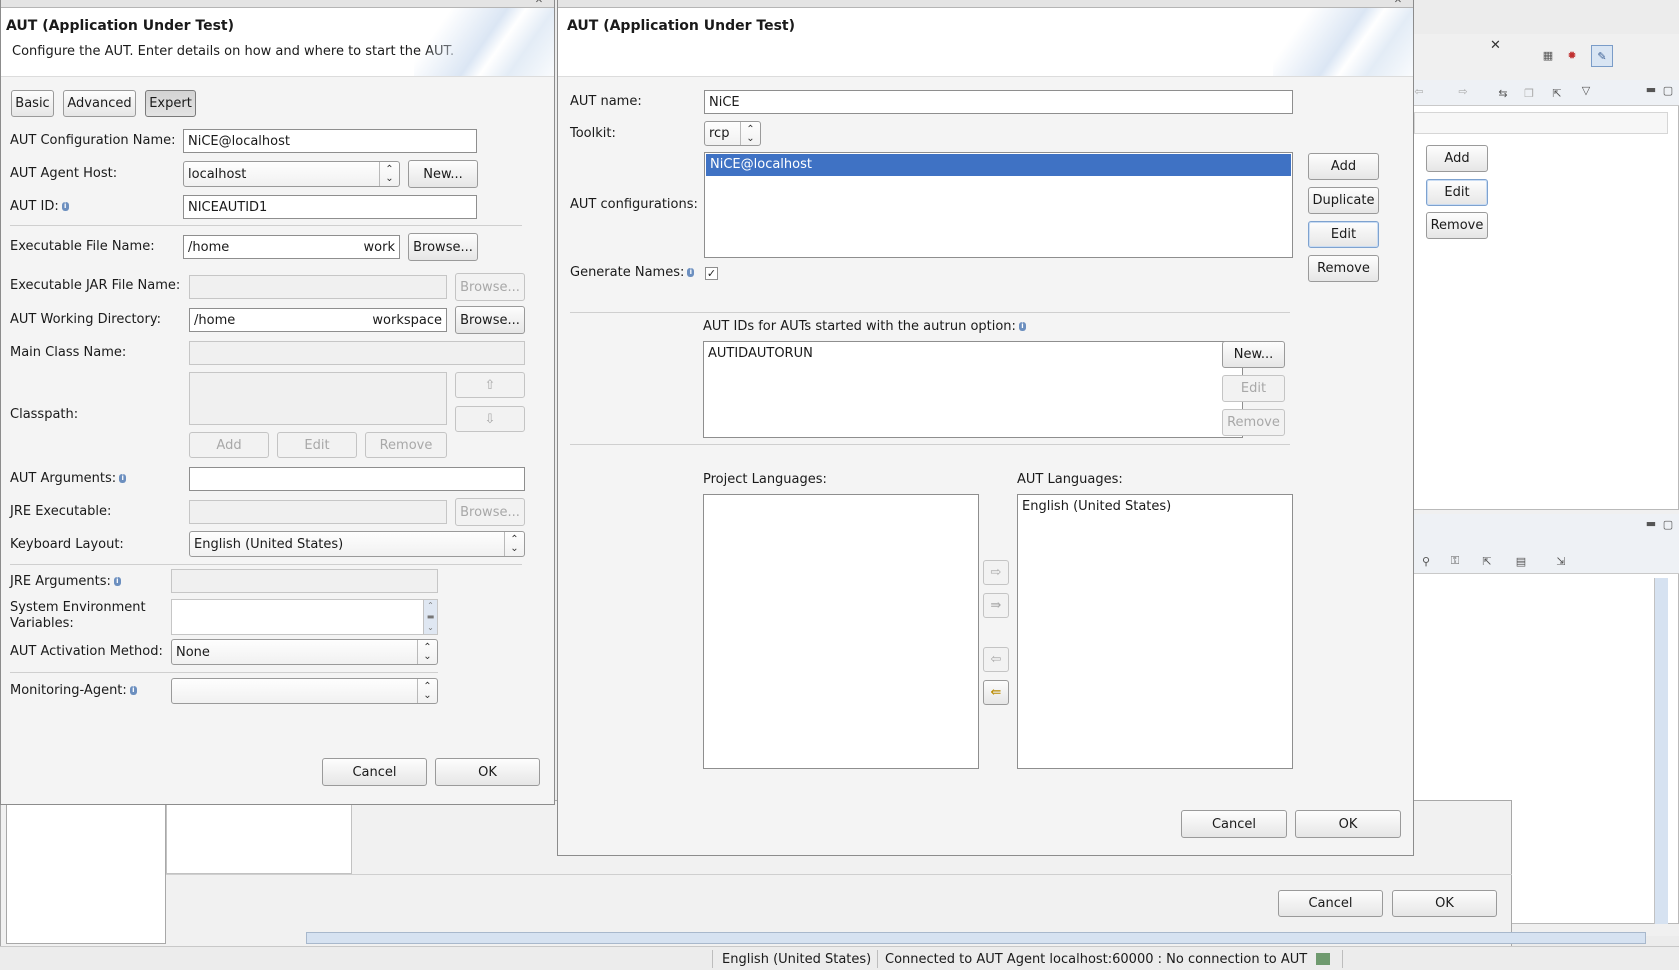 This screenshot has height=970, width=1679. I want to click on connection-status-icon, so click(1323, 959).